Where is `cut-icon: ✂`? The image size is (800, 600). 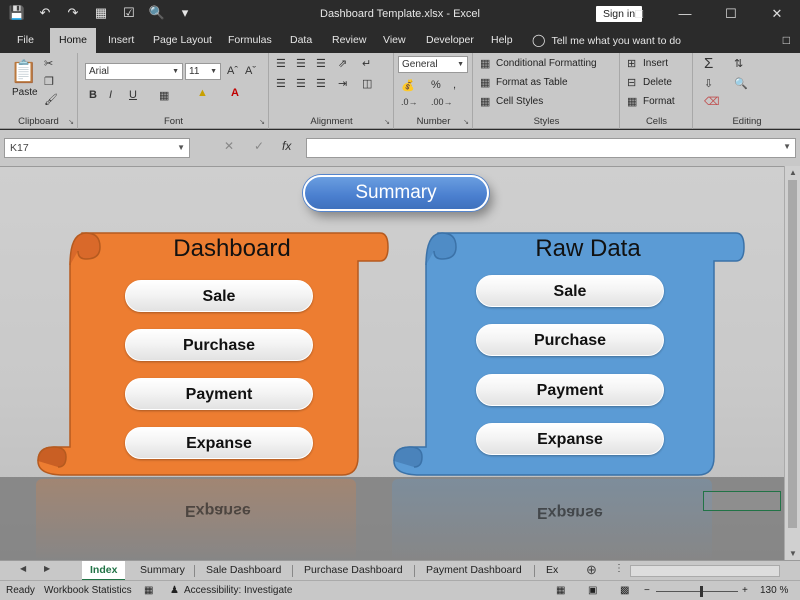
cut-icon: ✂ is located at coordinates (48, 63).